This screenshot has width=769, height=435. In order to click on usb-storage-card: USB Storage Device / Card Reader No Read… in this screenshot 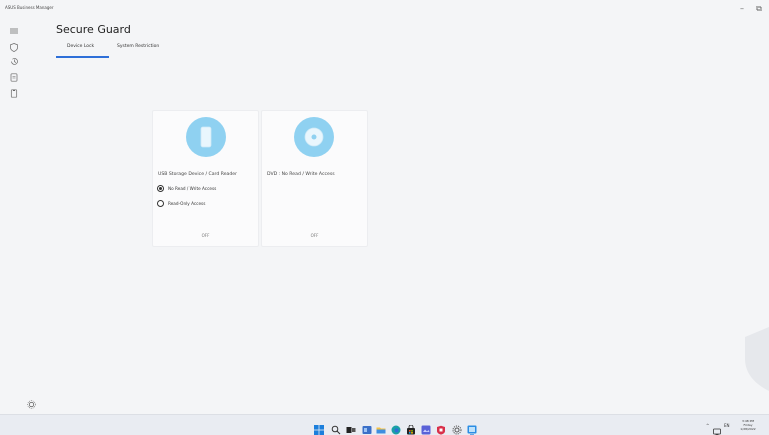, I will do `click(205, 178)`.